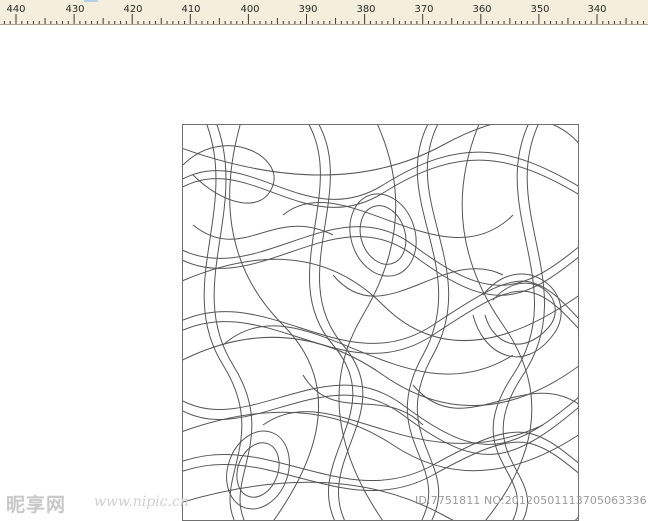 This screenshot has width=648, height=521. What do you see at coordinates (531, 500) in the screenshot?
I see `watermark-id: ID:7751811 NO:20120501113705063336` at bounding box center [531, 500].